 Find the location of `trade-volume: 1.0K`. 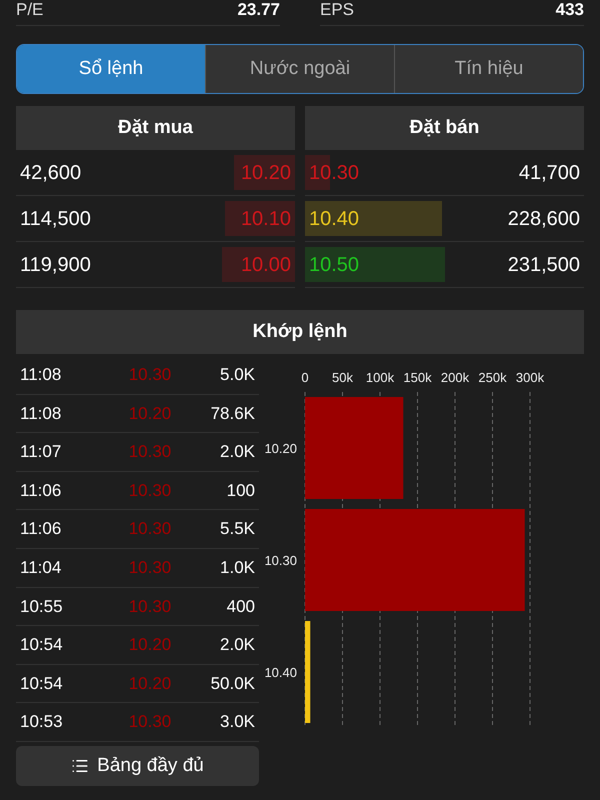

trade-volume: 1.0K is located at coordinates (237, 568).